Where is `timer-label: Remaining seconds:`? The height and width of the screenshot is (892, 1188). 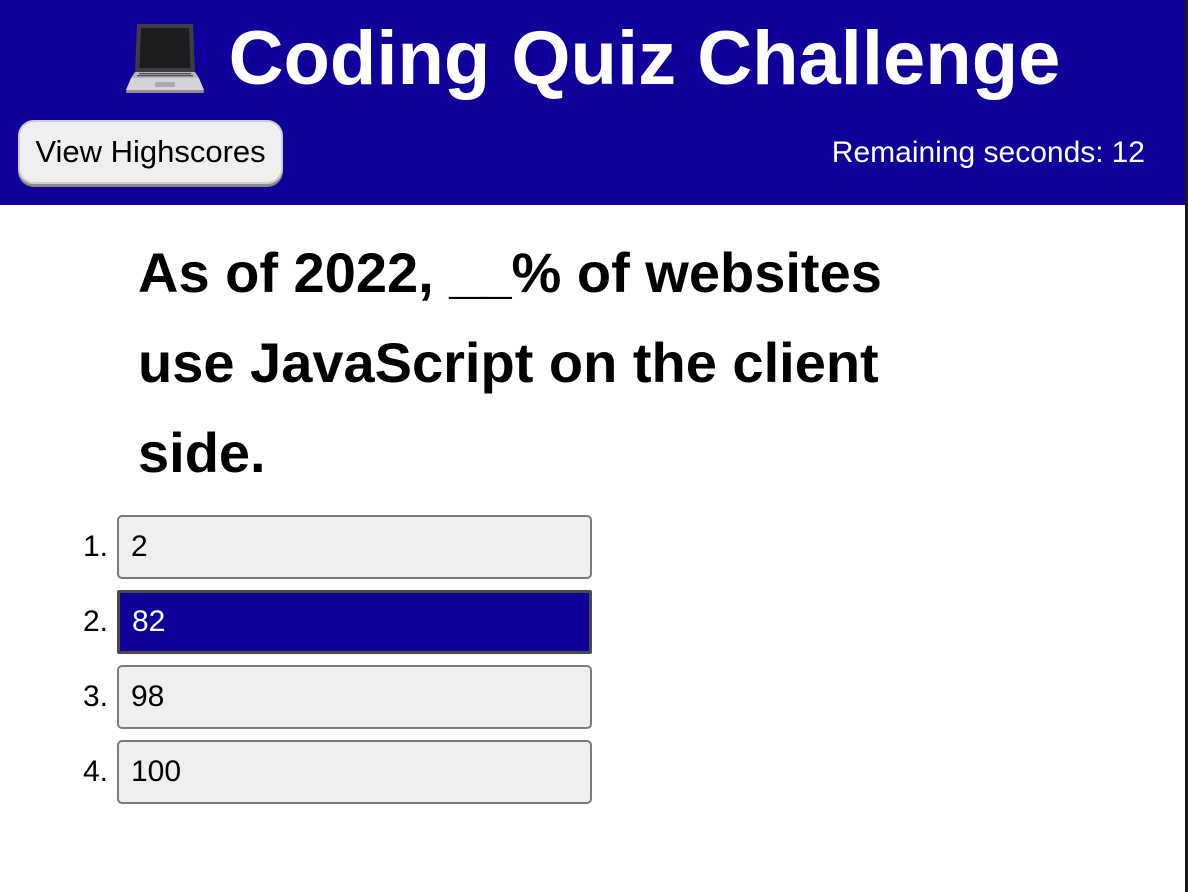 timer-label: Remaining seconds: is located at coordinates (967, 152).